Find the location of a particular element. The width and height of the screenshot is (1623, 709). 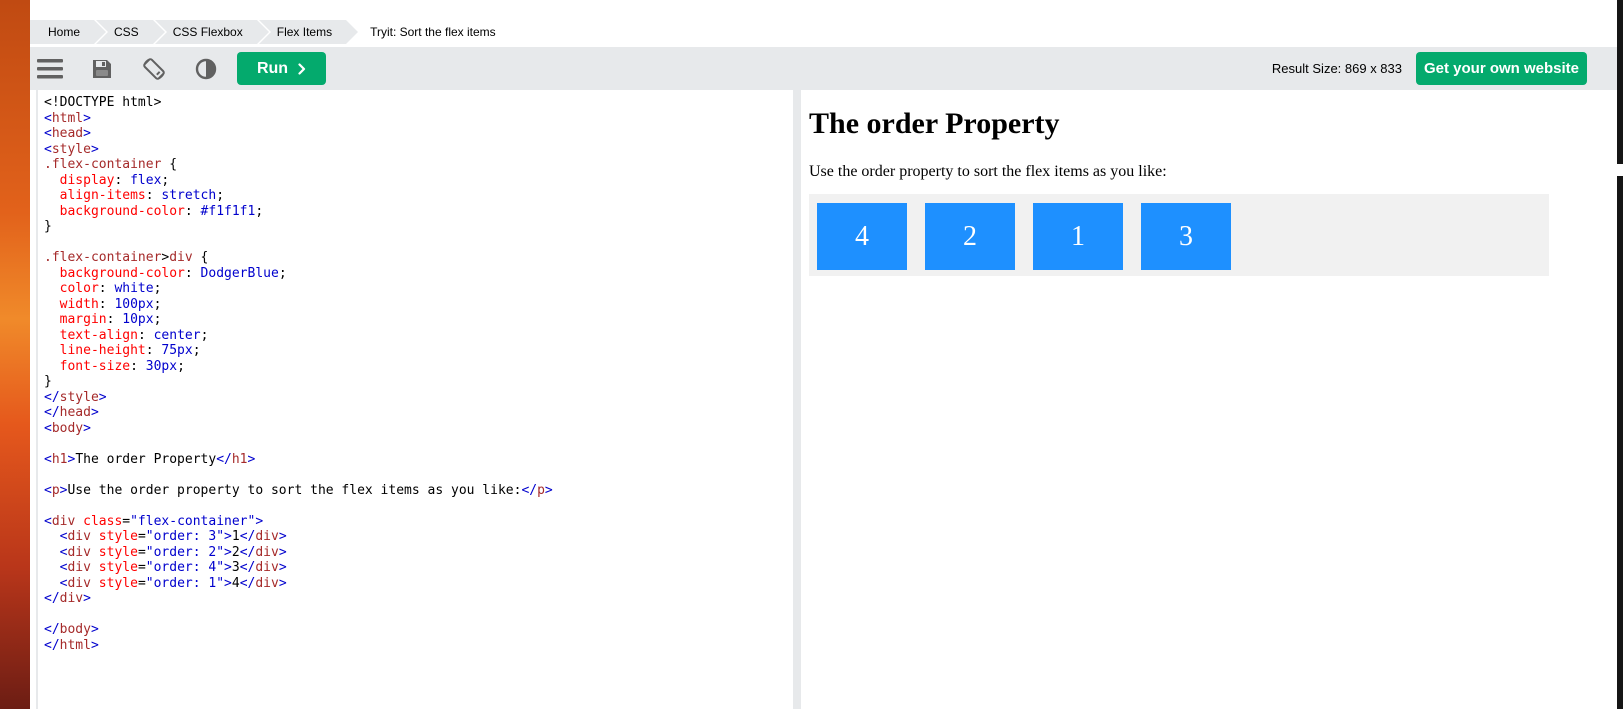

code-line: line-height: 75px; is located at coordinates (130, 350).